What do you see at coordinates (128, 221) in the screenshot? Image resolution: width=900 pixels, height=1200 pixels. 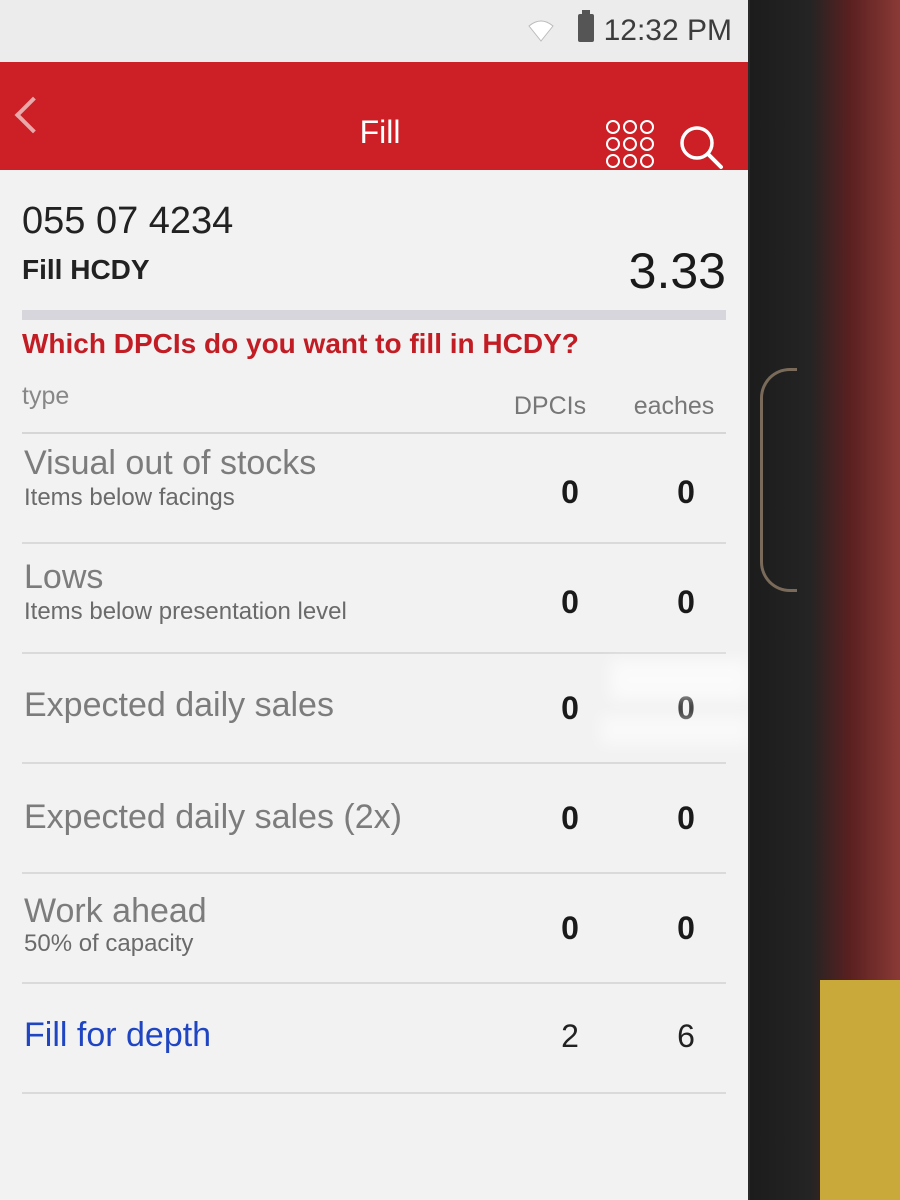 I see `location-code: 055 07 4234` at bounding box center [128, 221].